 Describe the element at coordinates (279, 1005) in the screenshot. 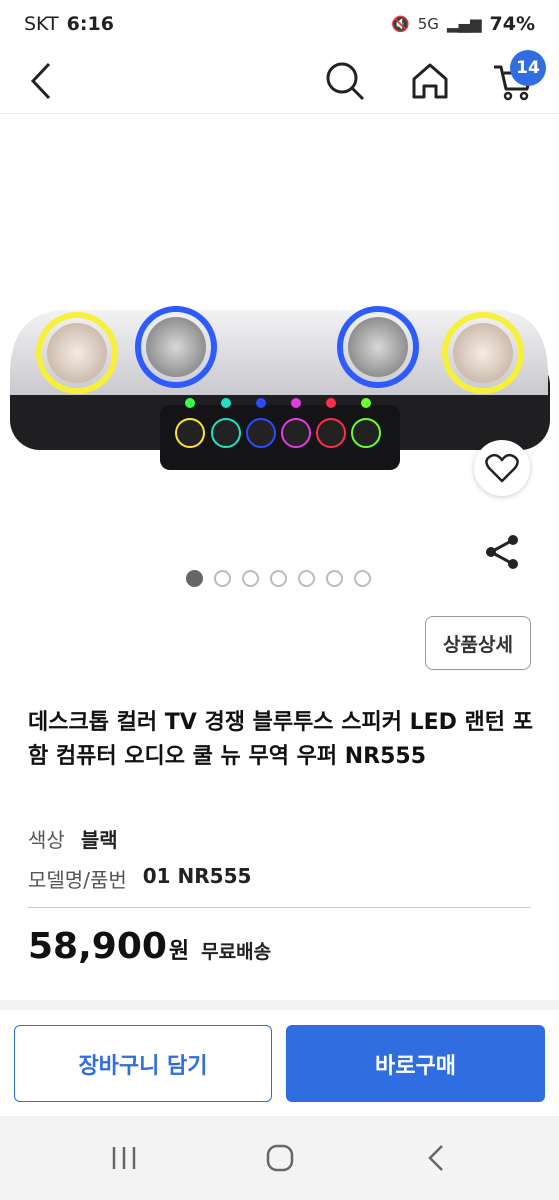

I see `section-spacer` at that location.